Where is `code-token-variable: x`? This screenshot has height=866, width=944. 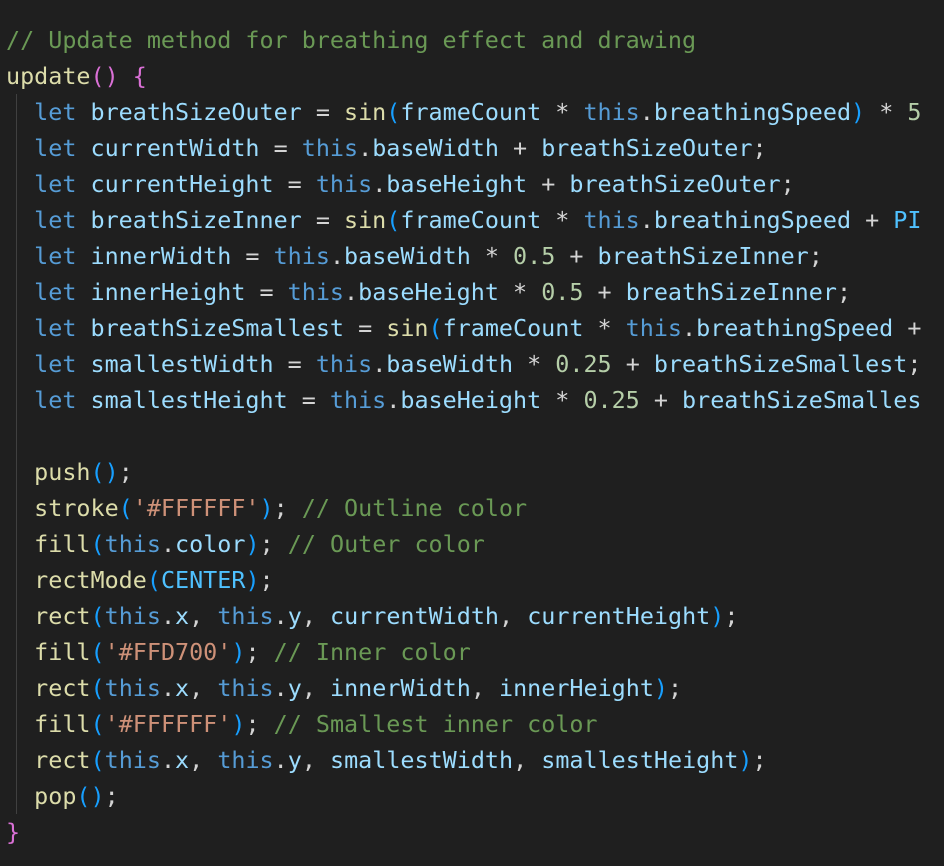
code-token-variable: x is located at coordinates (182, 760).